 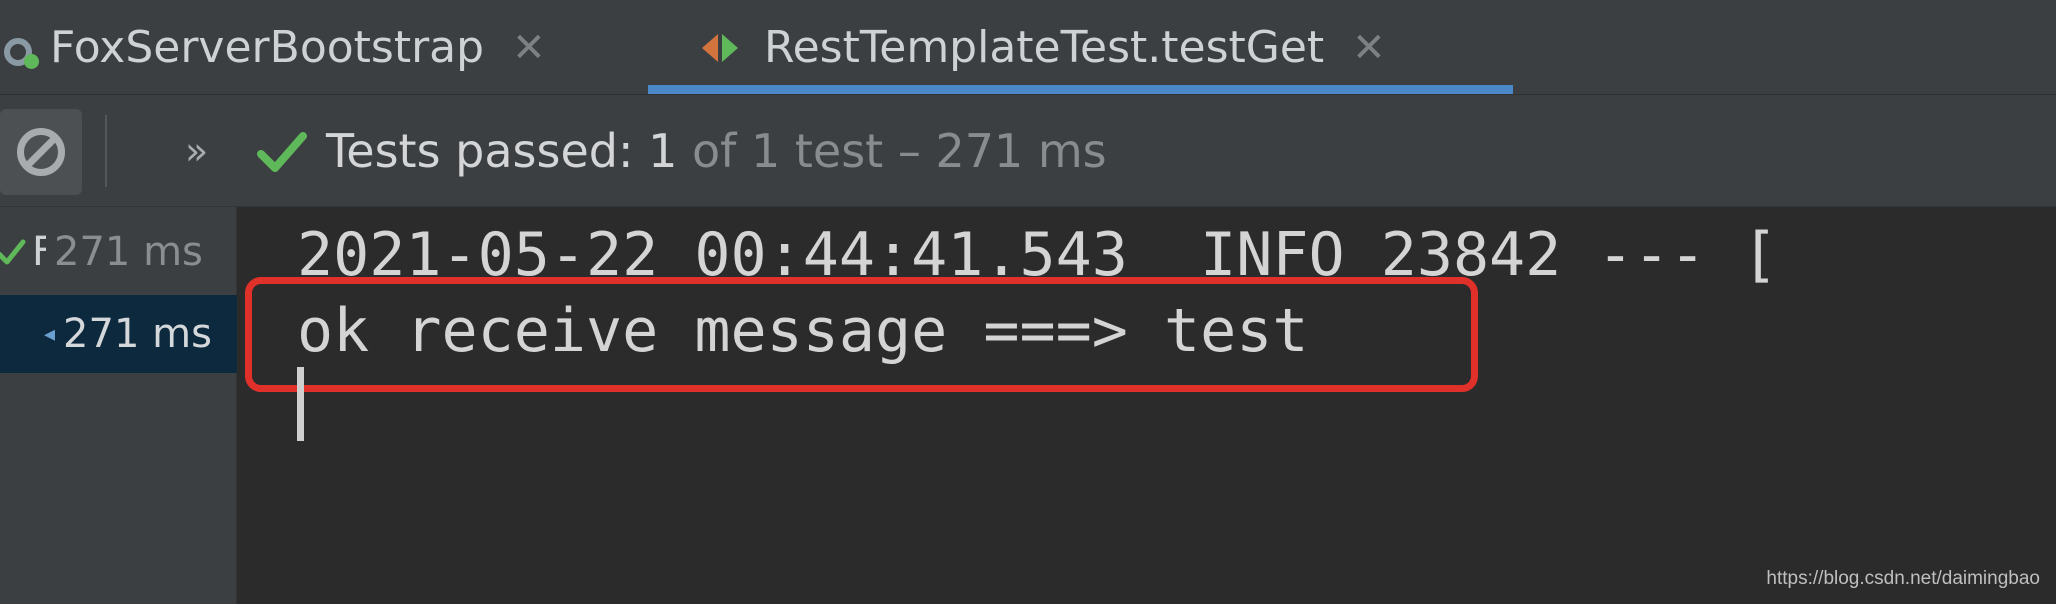 What do you see at coordinates (196, 151) in the screenshot?
I see `more-actions-button: »` at bounding box center [196, 151].